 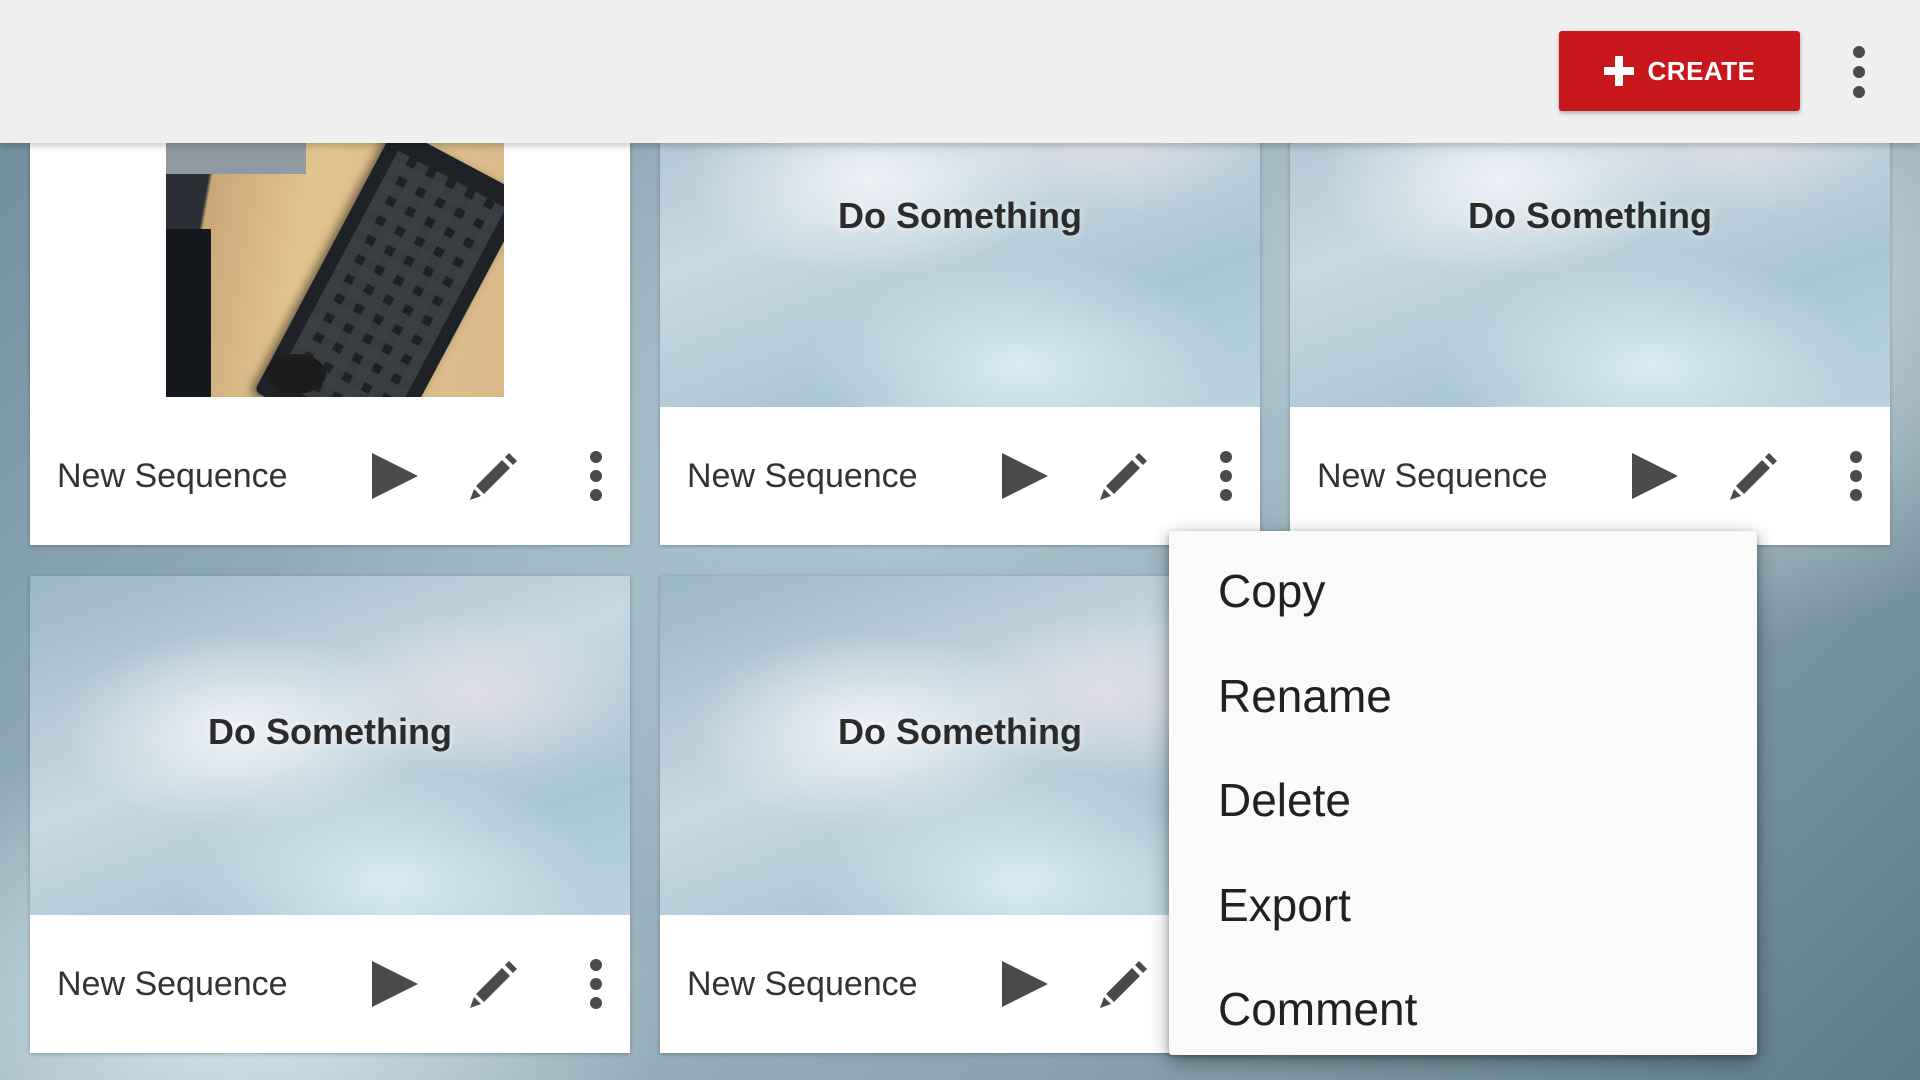 I want to click on menu-item-rename: Rename, so click(x=1463, y=696).